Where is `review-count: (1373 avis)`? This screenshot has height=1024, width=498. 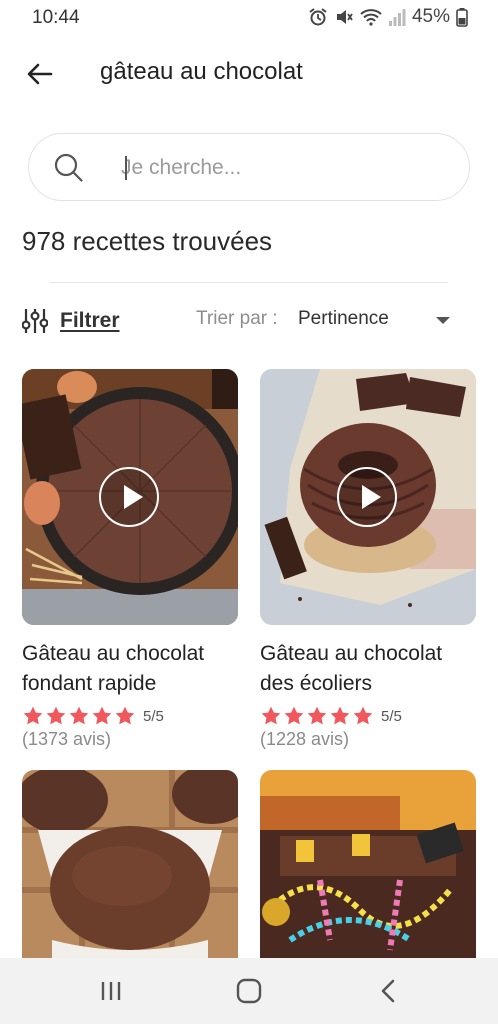
review-count: (1373 avis) is located at coordinates (67, 739).